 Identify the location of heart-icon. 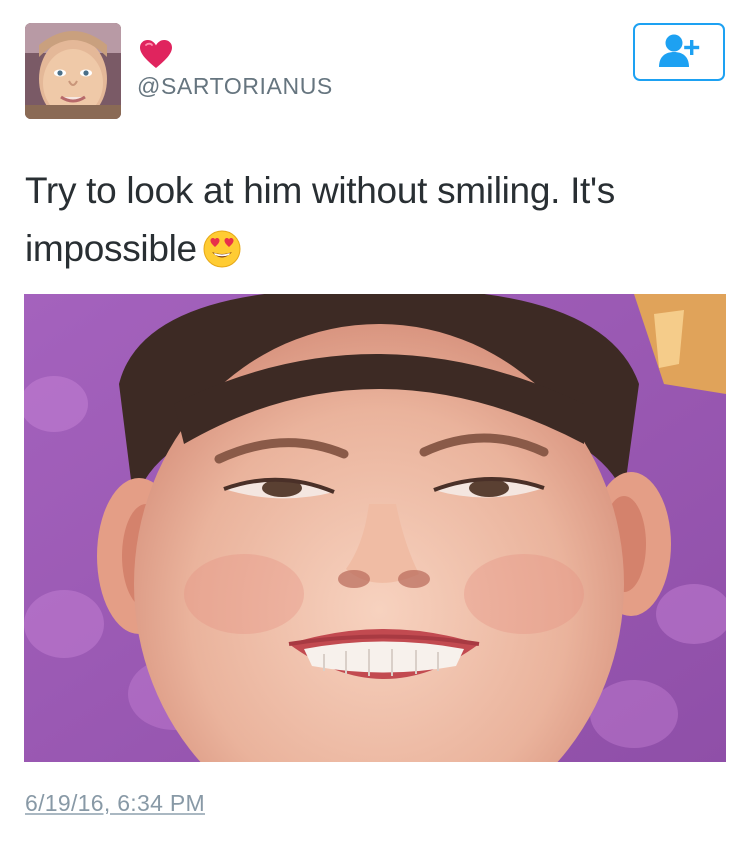
(156, 54).